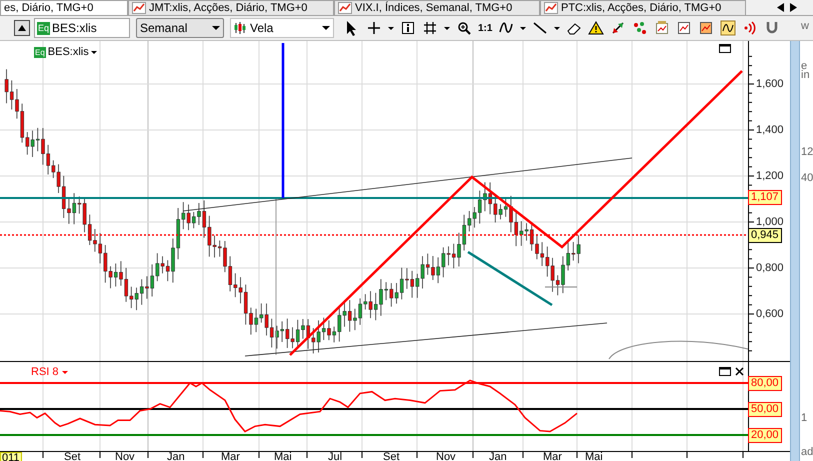  Describe the element at coordinates (765, 198) in the screenshot. I see `price-marker: 1,107` at that location.